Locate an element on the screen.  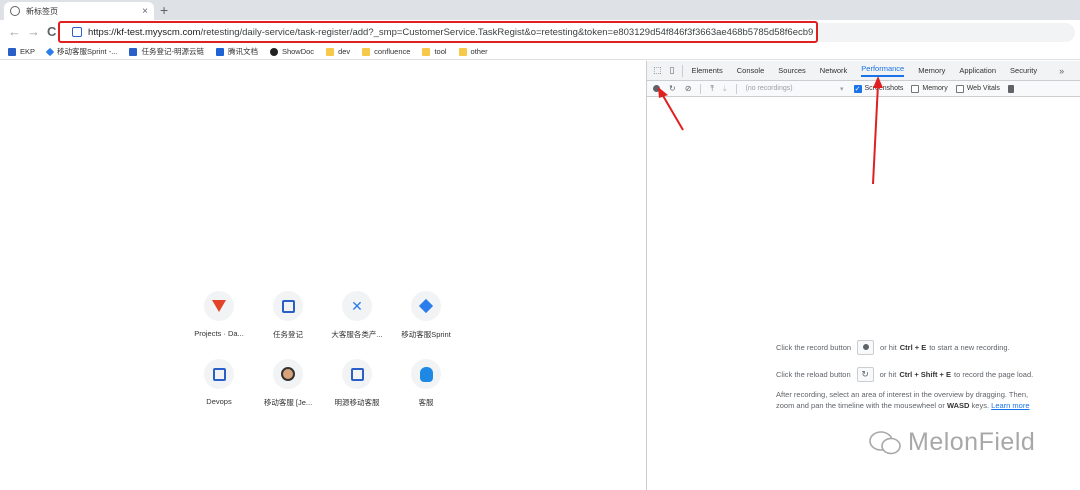
shortcut-sprint: 移动客服Sprint is located at coordinates (426, 315).